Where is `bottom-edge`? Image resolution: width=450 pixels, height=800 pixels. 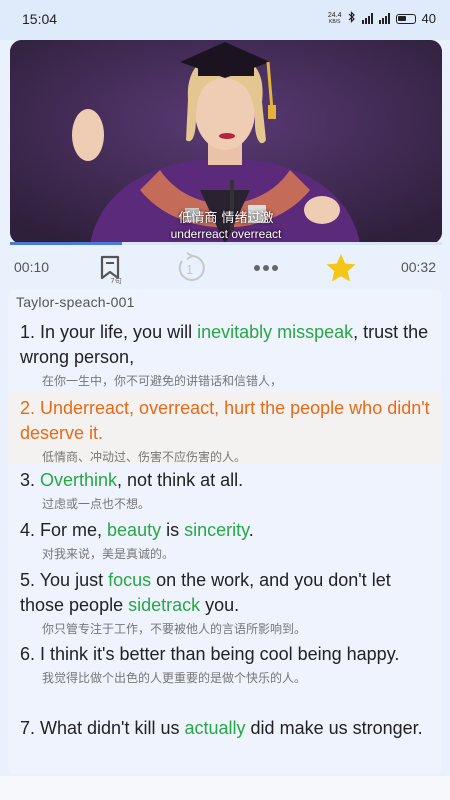
bottom-edge is located at coordinates (225, 788).